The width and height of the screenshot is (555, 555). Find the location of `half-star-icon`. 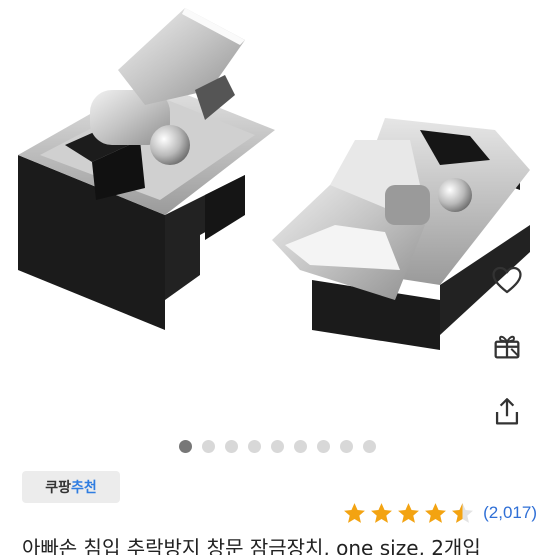

half-star-icon is located at coordinates (462, 513).